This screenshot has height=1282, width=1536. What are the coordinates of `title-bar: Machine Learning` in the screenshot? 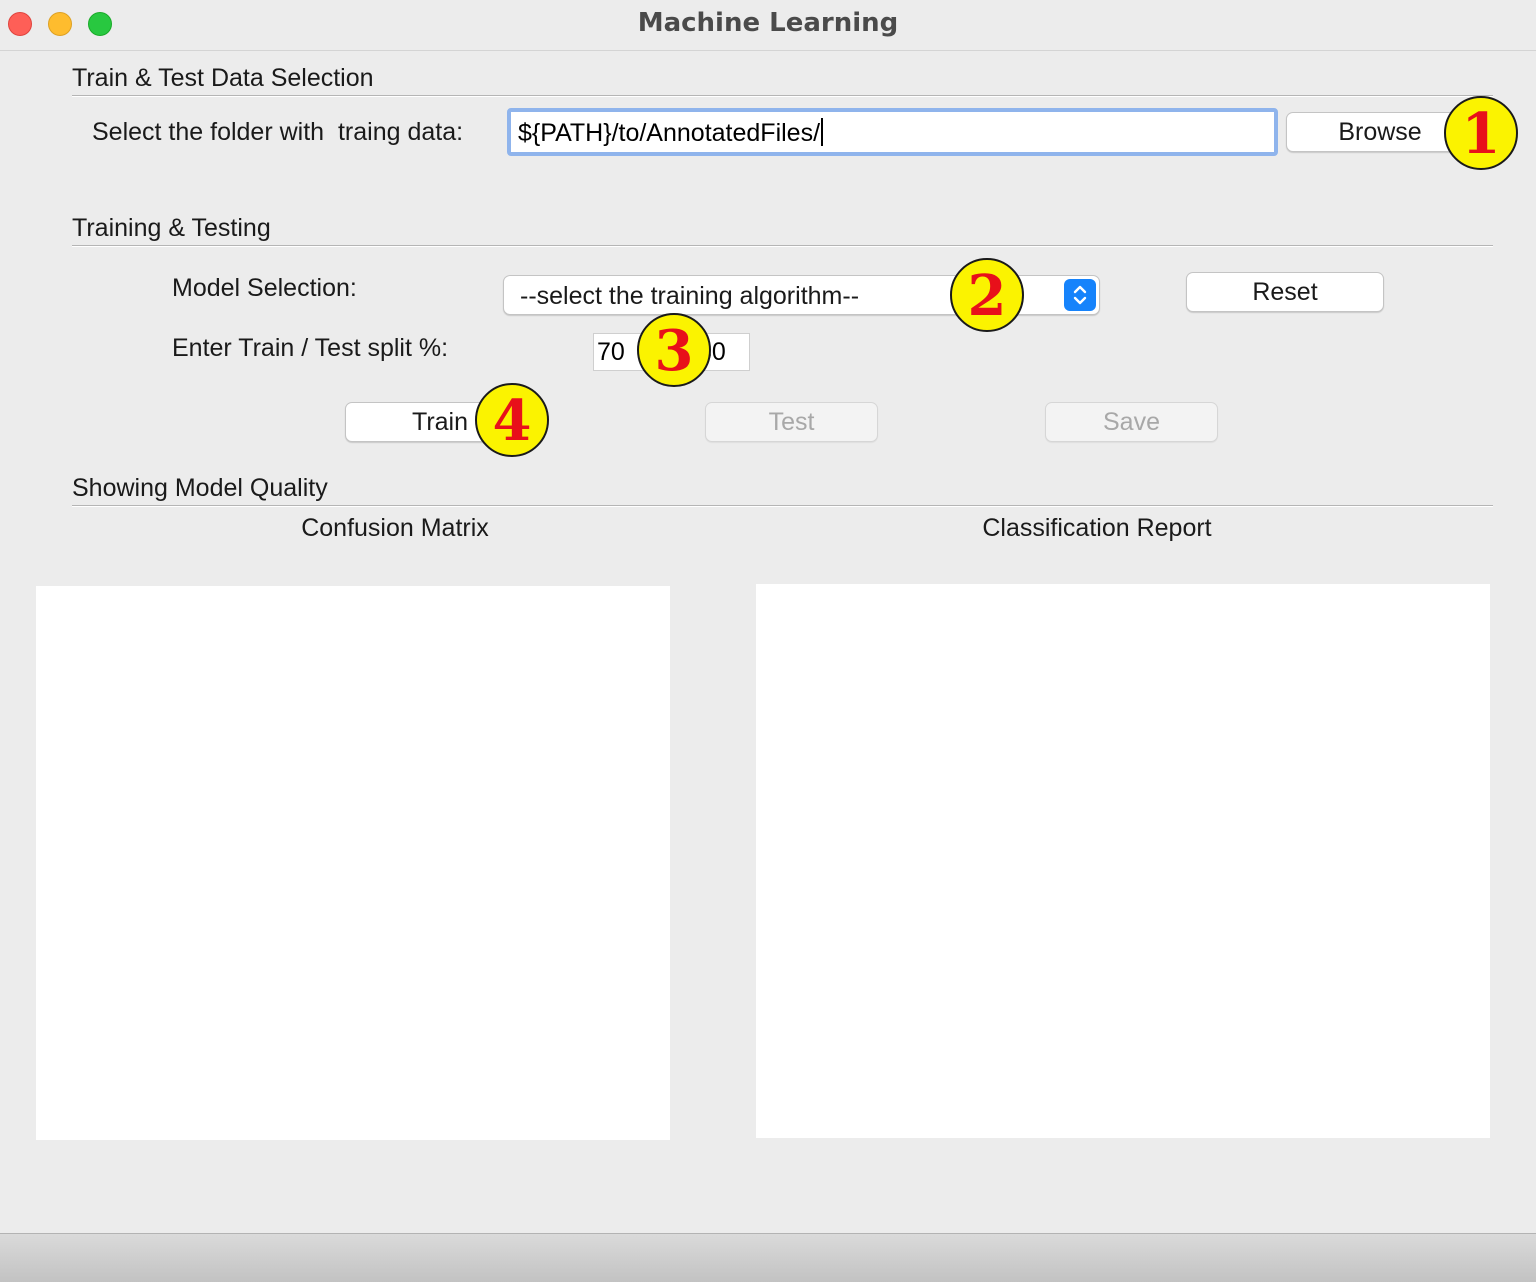 It's located at (768, 25).